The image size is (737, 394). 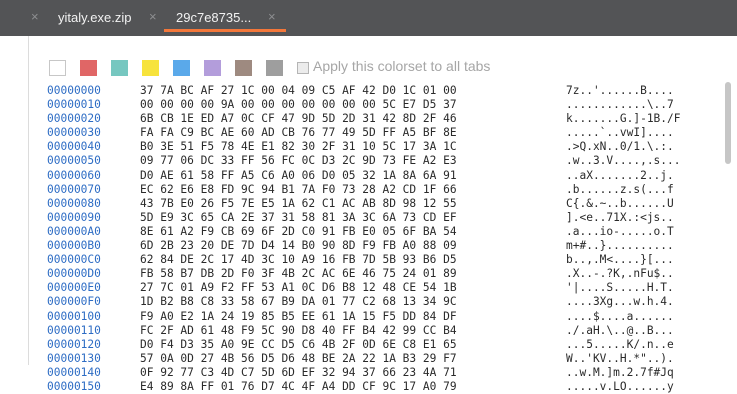 What do you see at coordinates (74, 232) in the screenshot?
I see `hex-address: 000000A0` at bounding box center [74, 232].